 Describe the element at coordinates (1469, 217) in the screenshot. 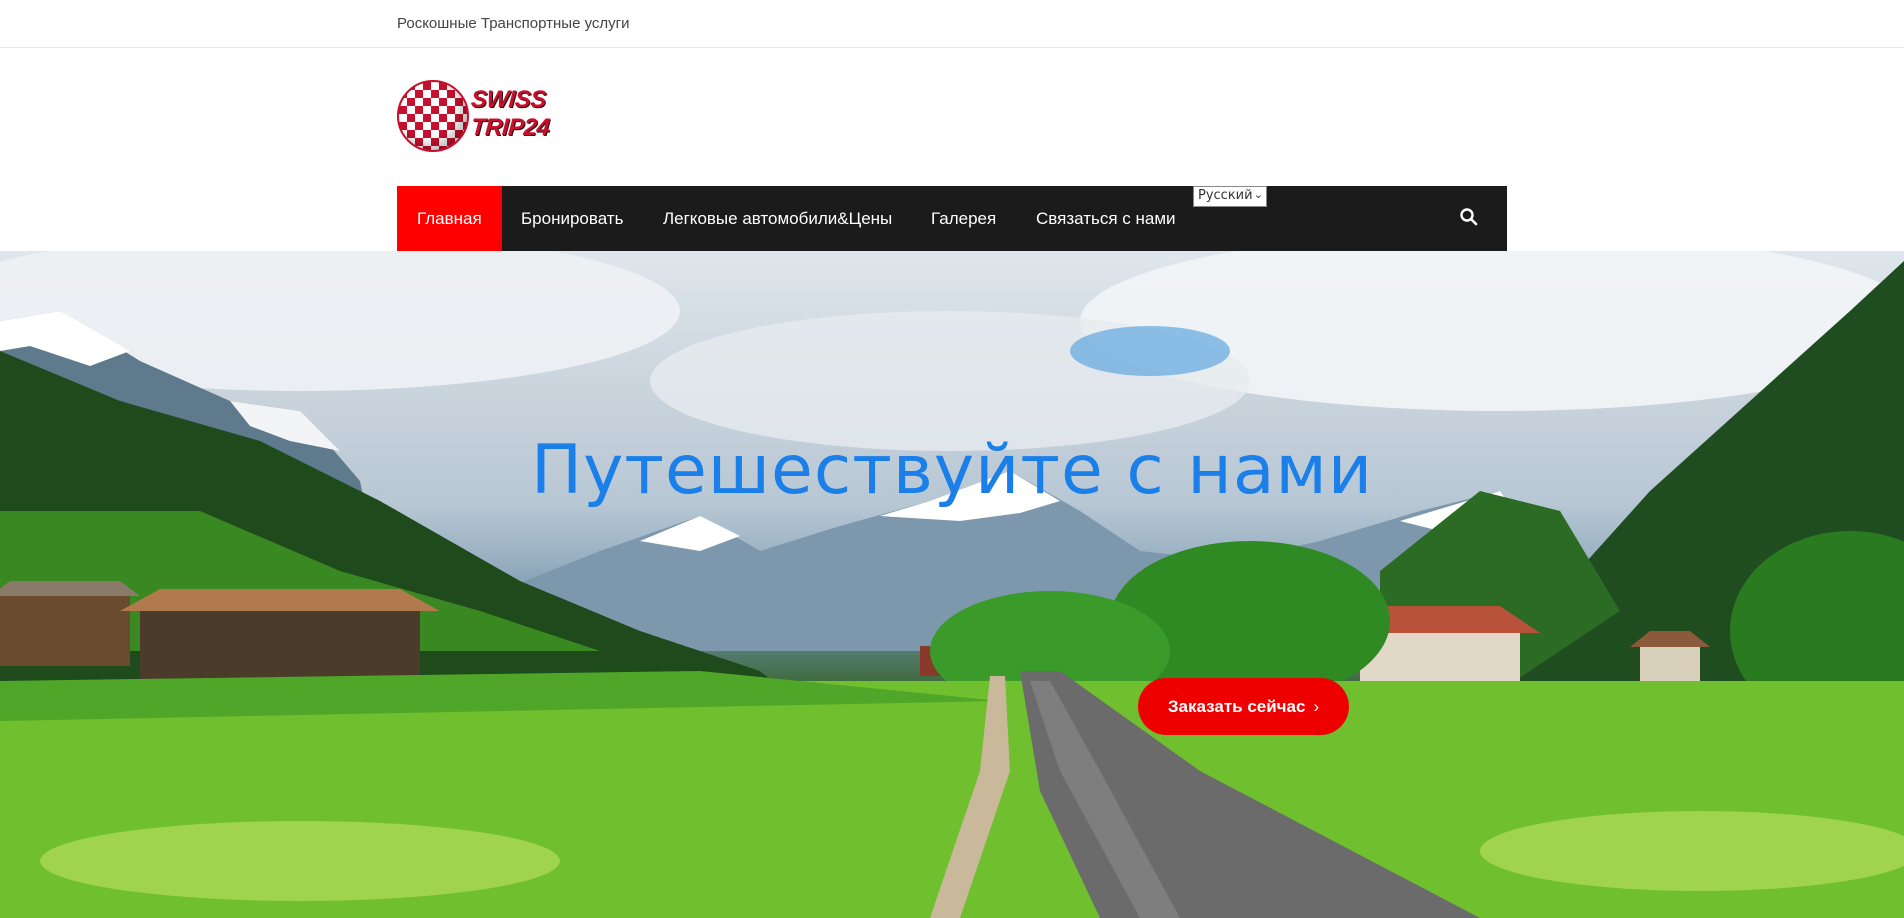

I see `search-icon` at that location.